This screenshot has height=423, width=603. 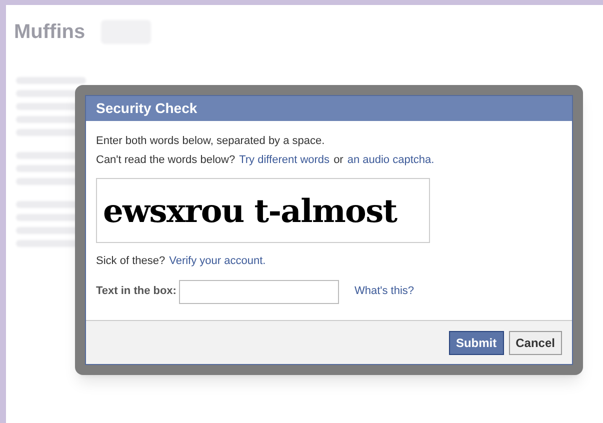 I want to click on field-label: Text in the box:, so click(x=136, y=292).